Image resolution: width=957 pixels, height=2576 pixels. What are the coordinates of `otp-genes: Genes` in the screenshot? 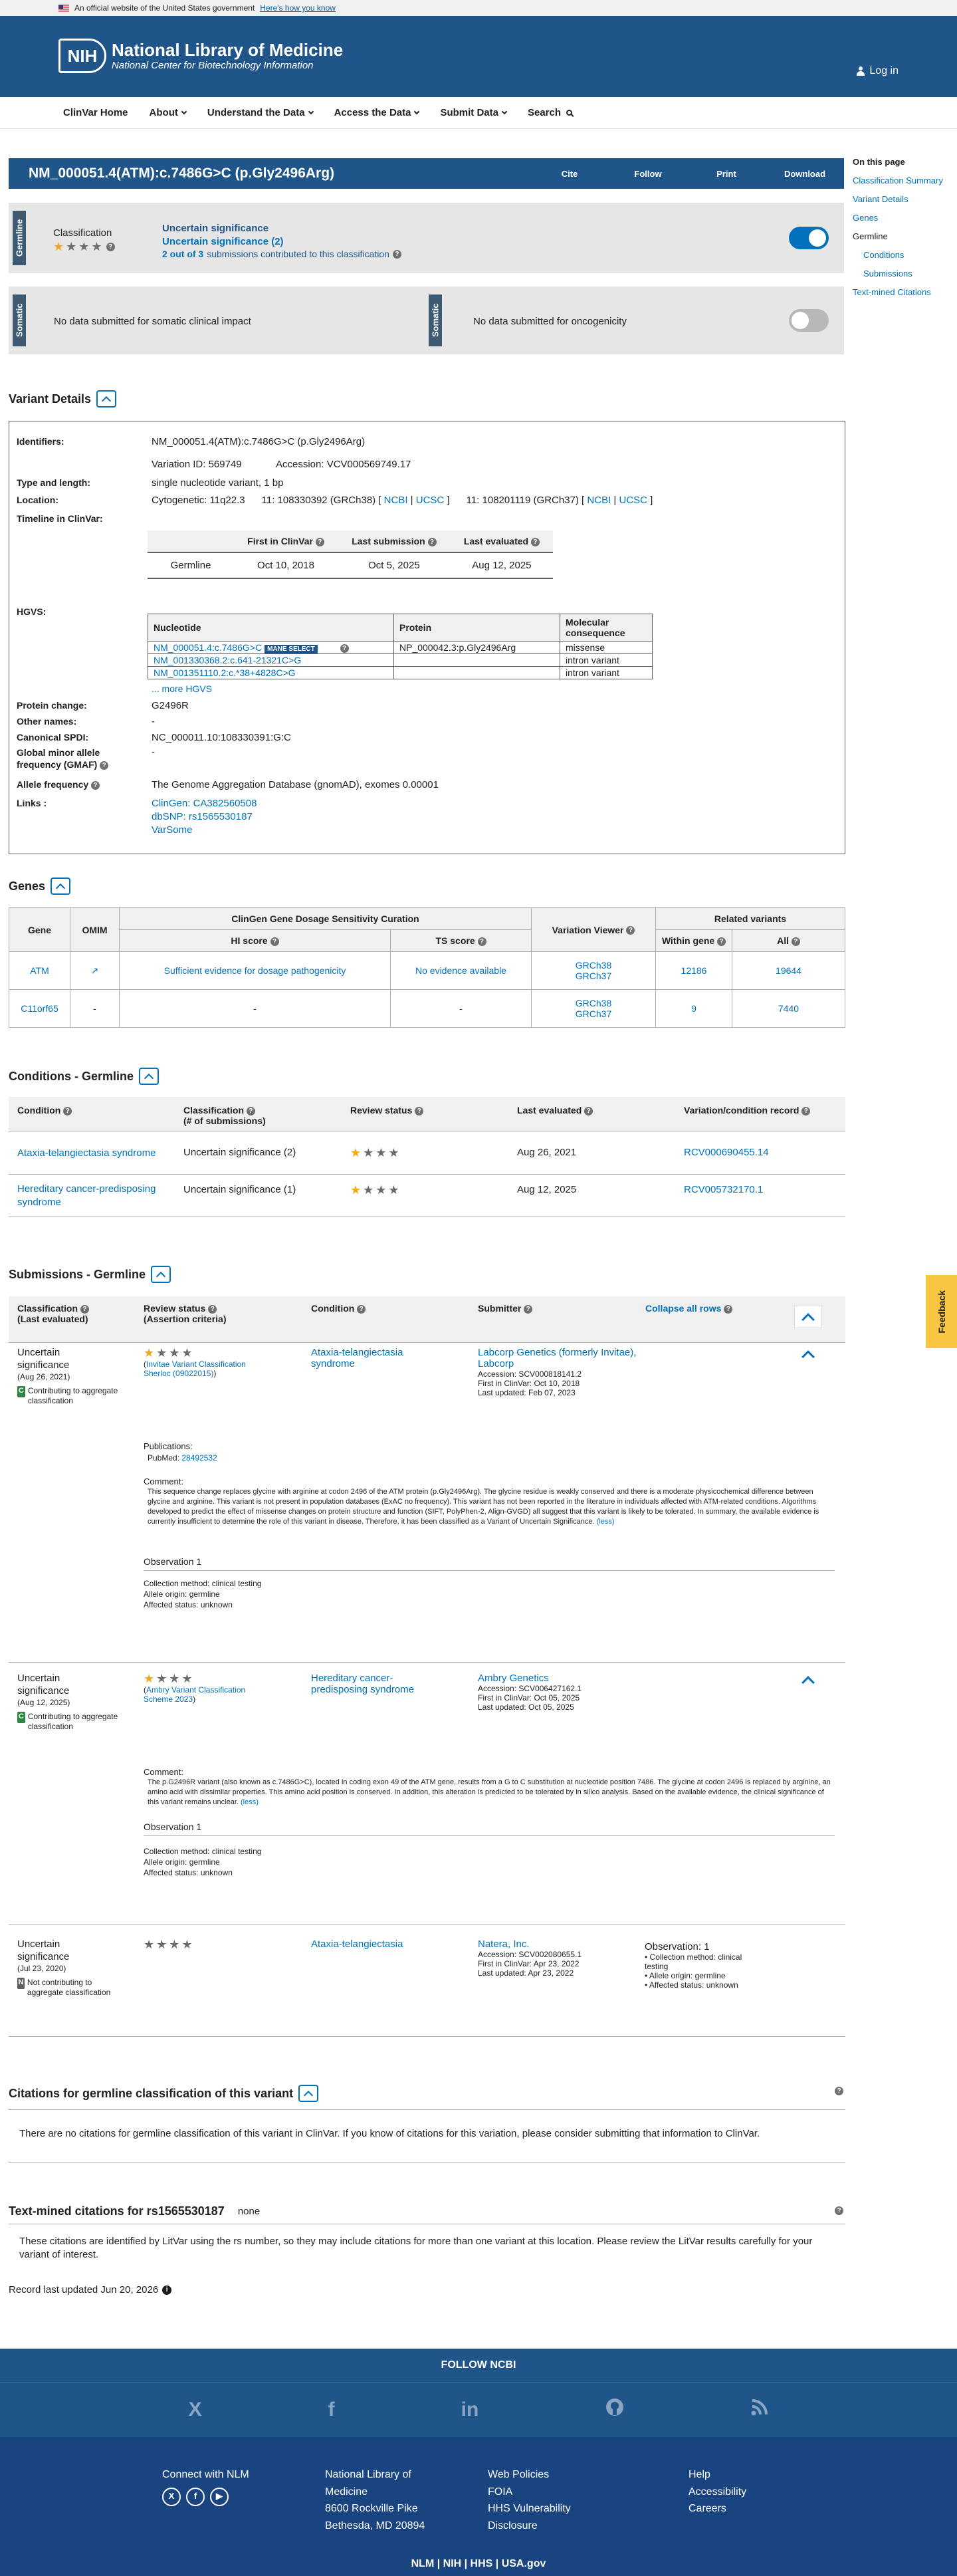 It's located at (905, 218).